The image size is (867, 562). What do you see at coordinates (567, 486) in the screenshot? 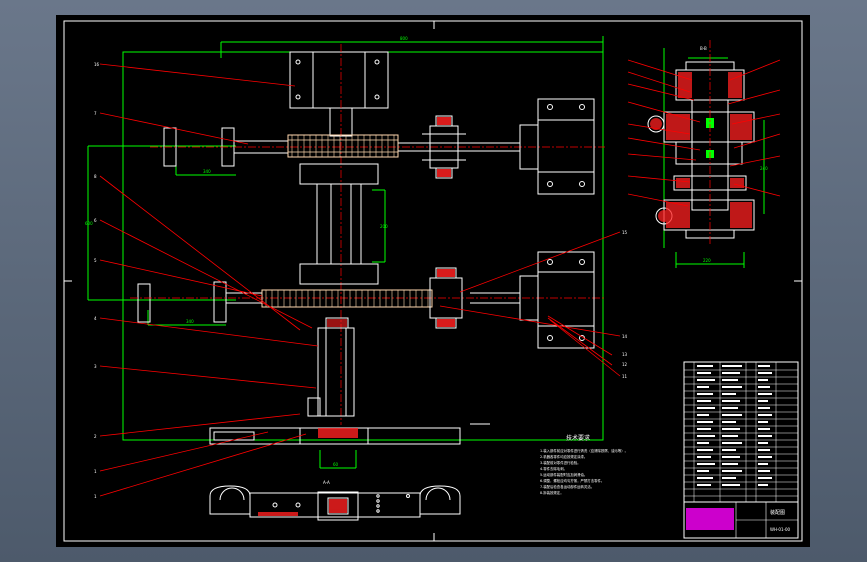
I see `tech-req-line: 7.装配后检查各运动部件运转灵活。` at bounding box center [567, 486].